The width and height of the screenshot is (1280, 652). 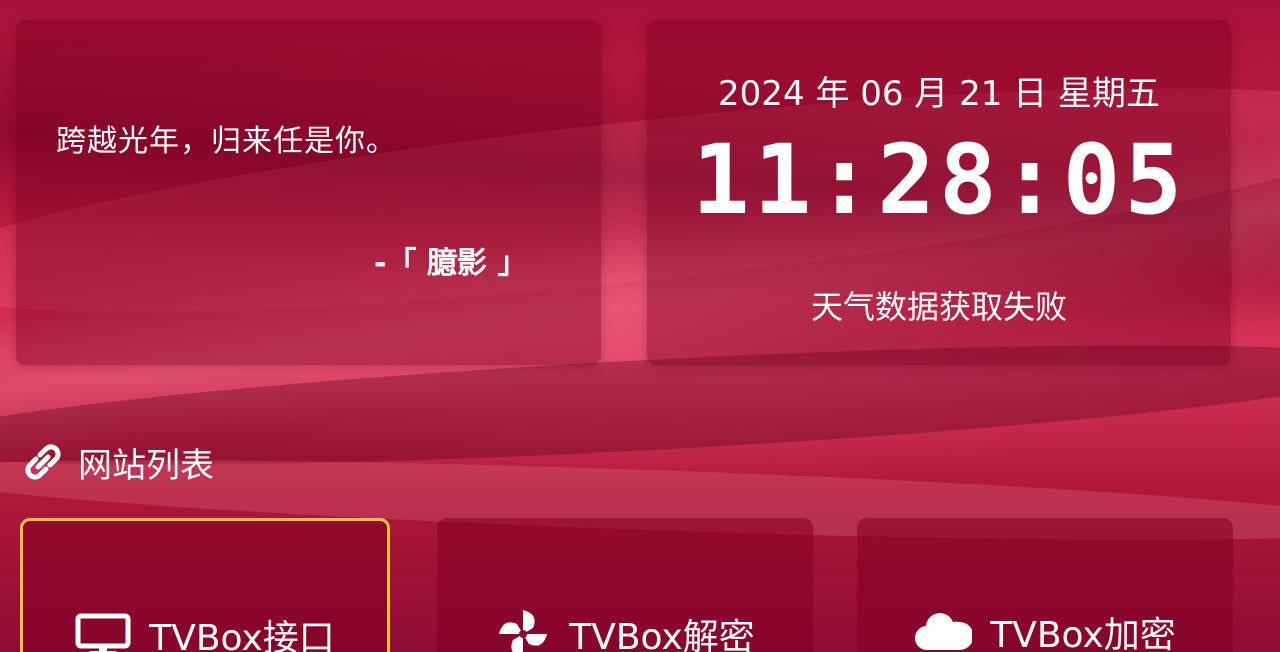 I want to click on tile-label: TVBox加密, so click(x=1083, y=633).